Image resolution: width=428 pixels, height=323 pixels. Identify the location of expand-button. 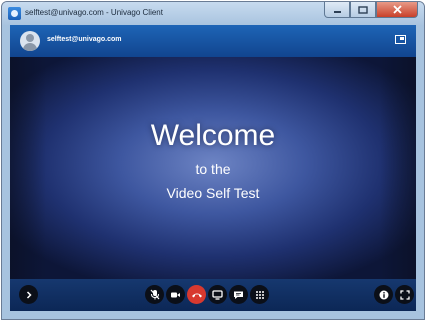
(28, 294).